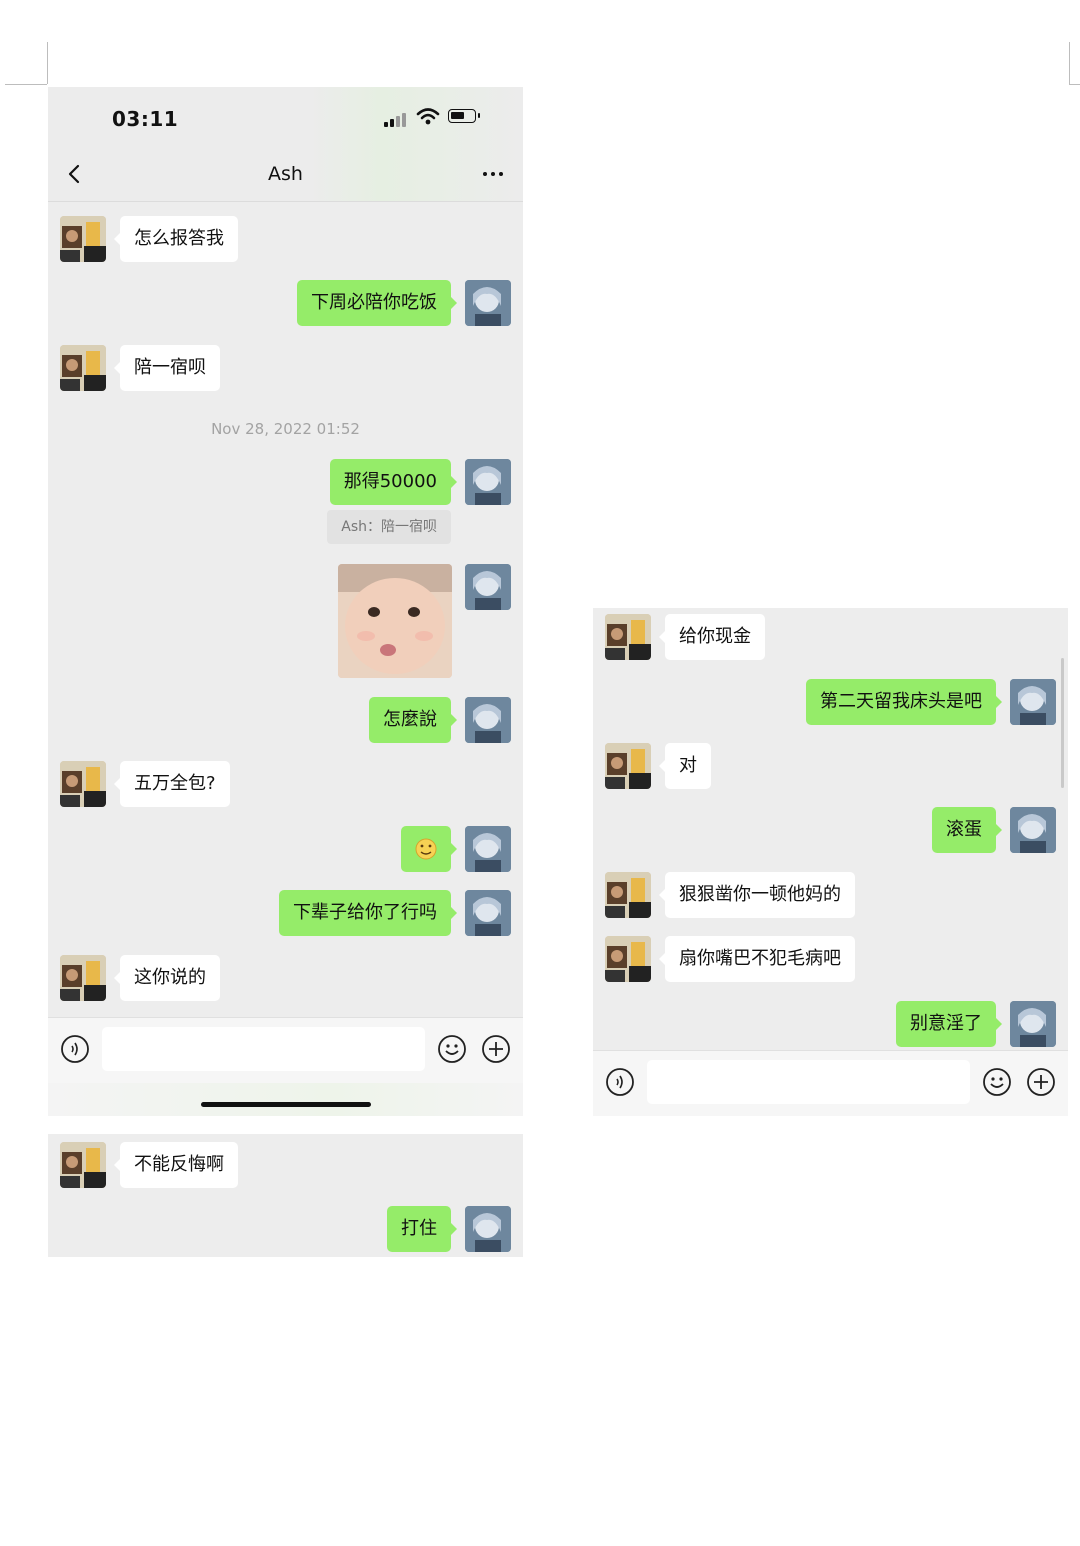 This screenshot has height=1546, width=1080. I want to click on quoted-message: Ash：陪一宿呗, so click(389, 527).